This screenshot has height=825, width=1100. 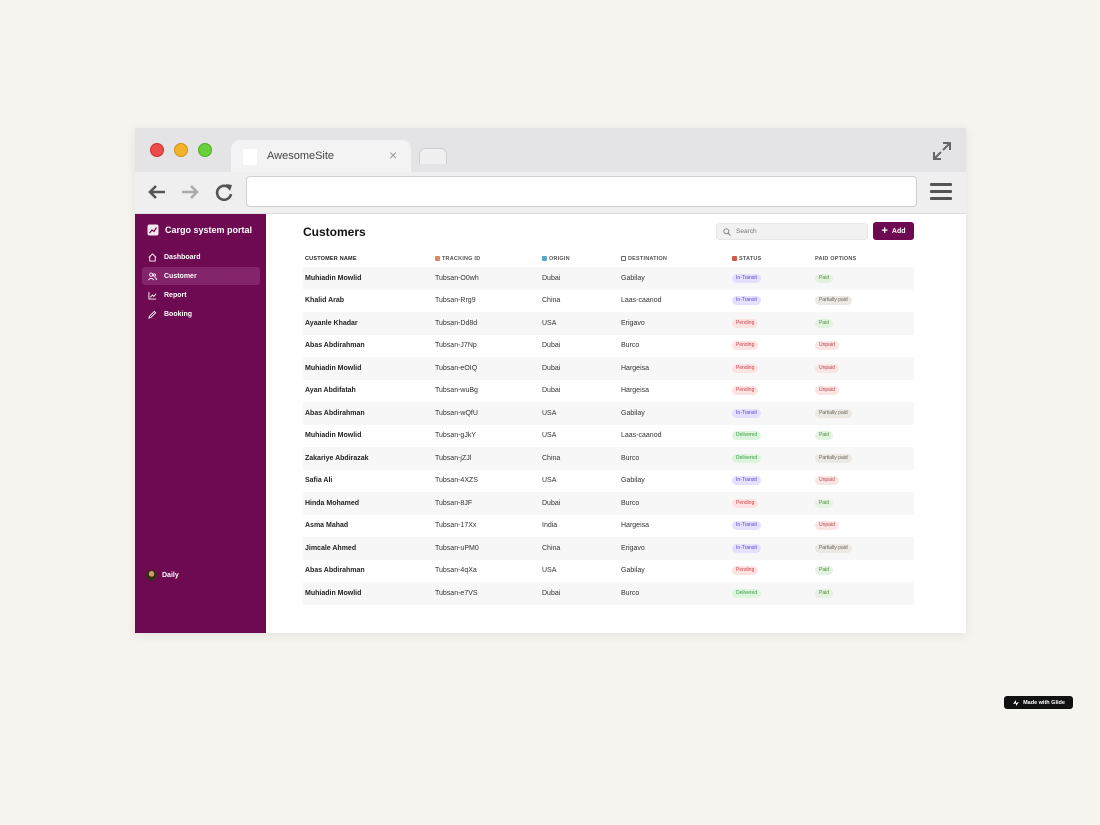 I want to click on home-icon, so click(x=152, y=257).